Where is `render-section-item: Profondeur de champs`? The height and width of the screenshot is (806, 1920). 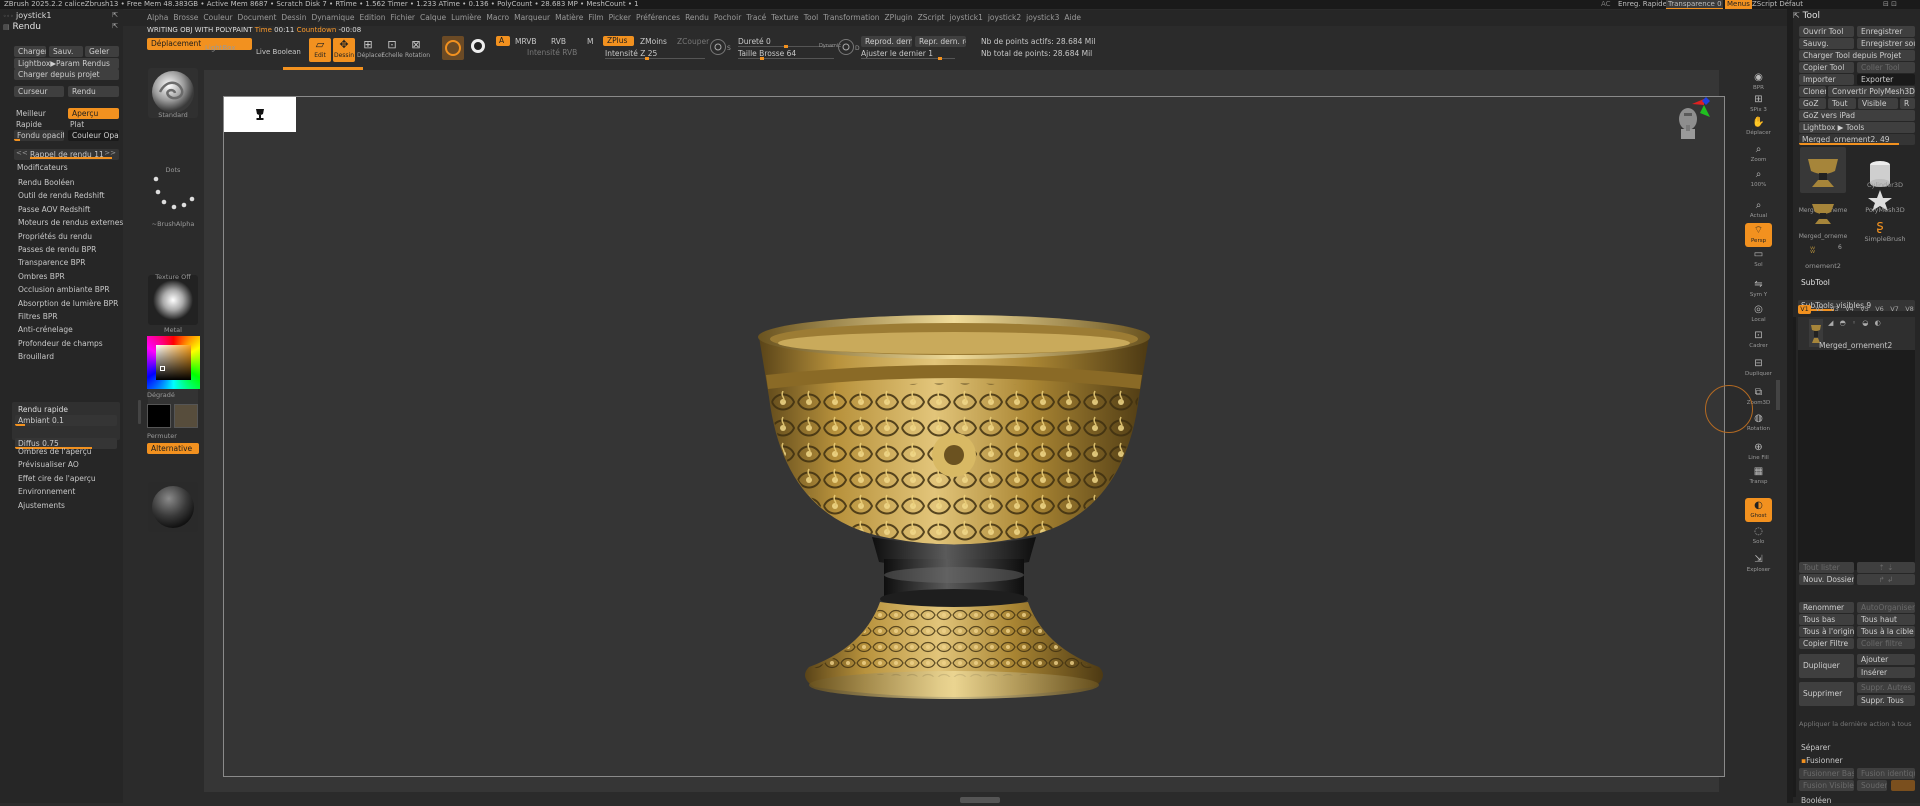
render-section-item: Profondeur de champs is located at coordinates (60, 343).